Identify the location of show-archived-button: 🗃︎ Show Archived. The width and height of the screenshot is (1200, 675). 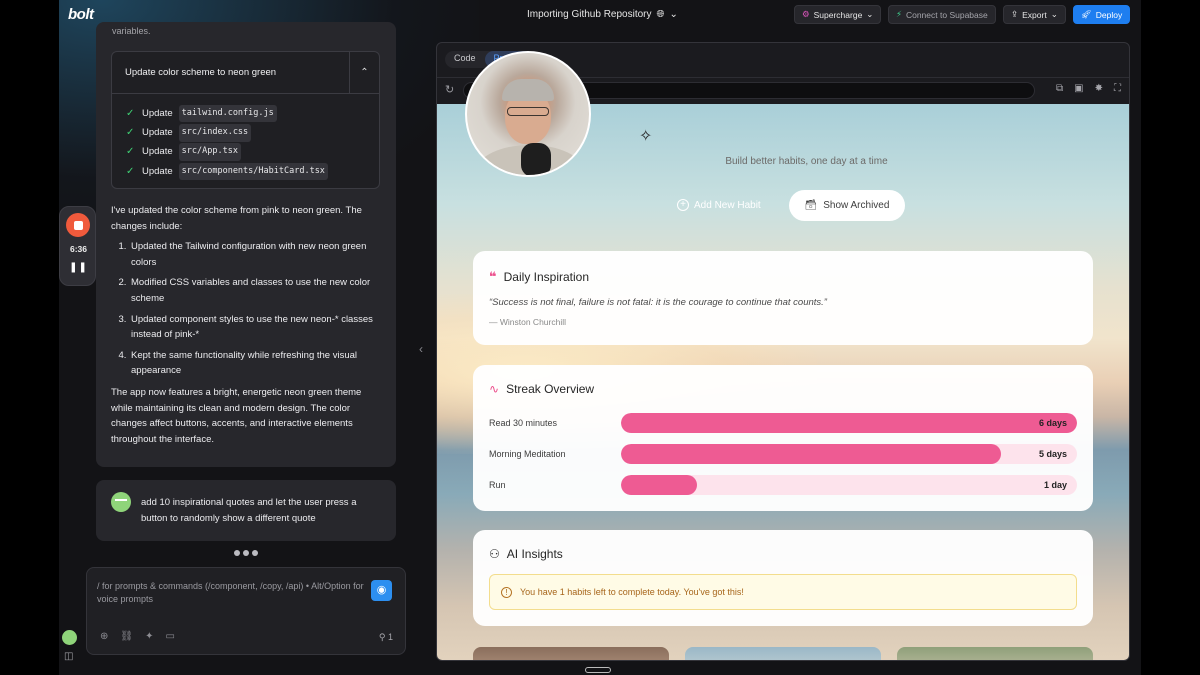
(847, 205).